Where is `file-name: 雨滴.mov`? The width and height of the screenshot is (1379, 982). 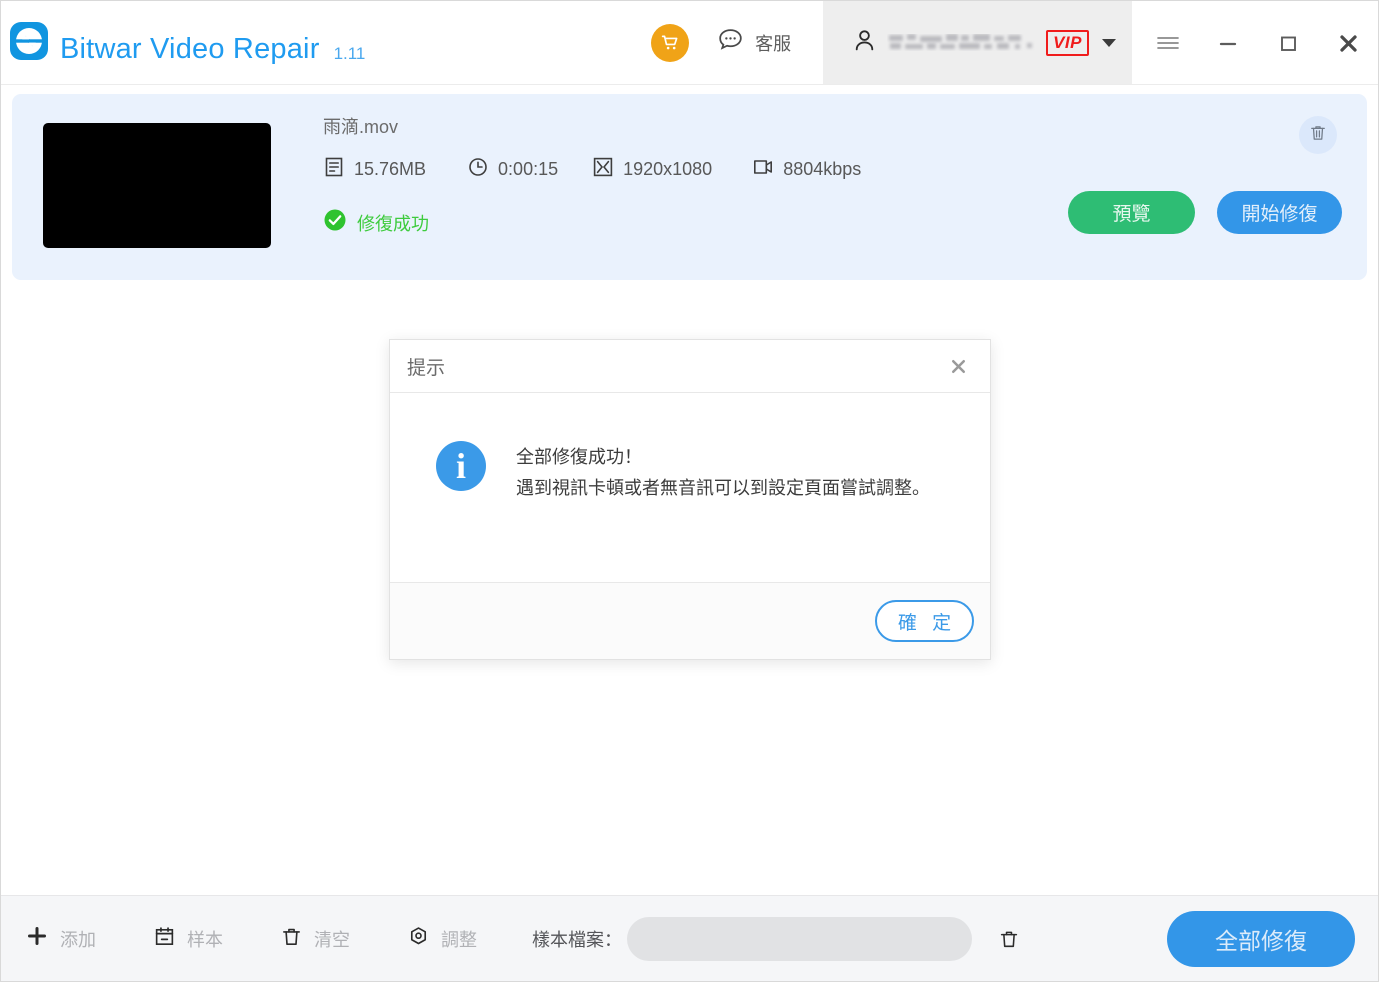
file-name: 雨滴.mov is located at coordinates (361, 127).